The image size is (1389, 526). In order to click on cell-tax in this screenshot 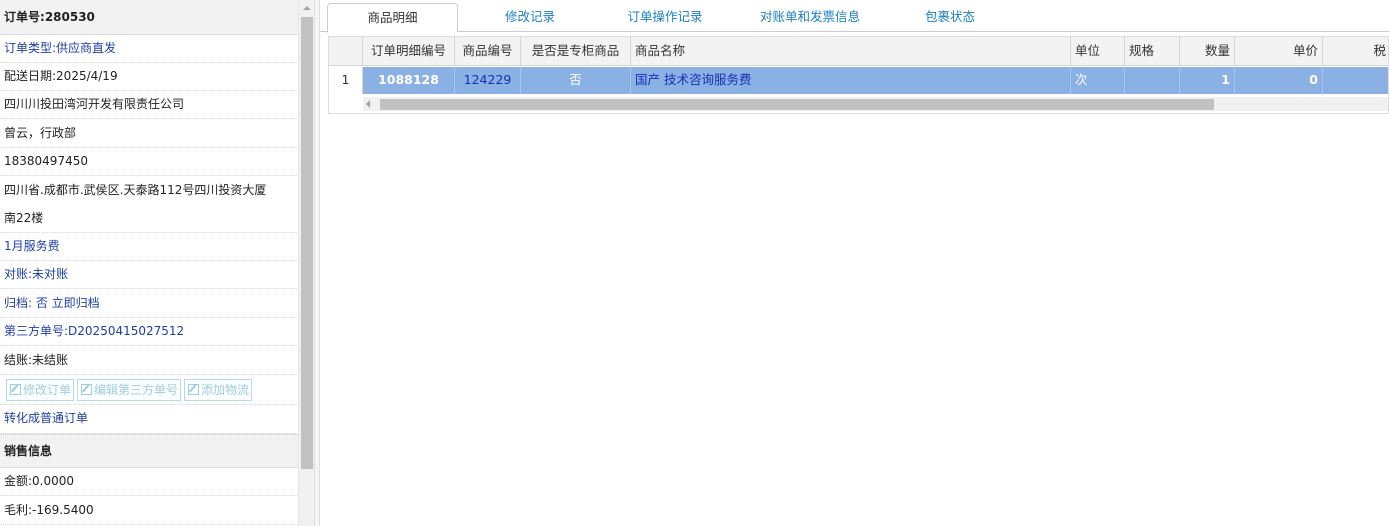, I will do `click(1355, 80)`.